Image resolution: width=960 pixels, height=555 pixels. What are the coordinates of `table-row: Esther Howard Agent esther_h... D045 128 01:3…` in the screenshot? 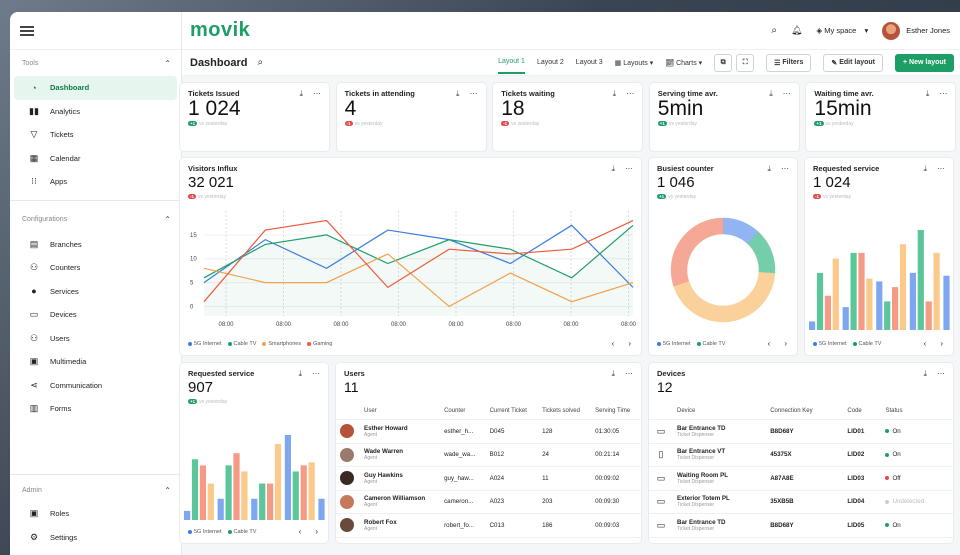 It's located at (488, 431).